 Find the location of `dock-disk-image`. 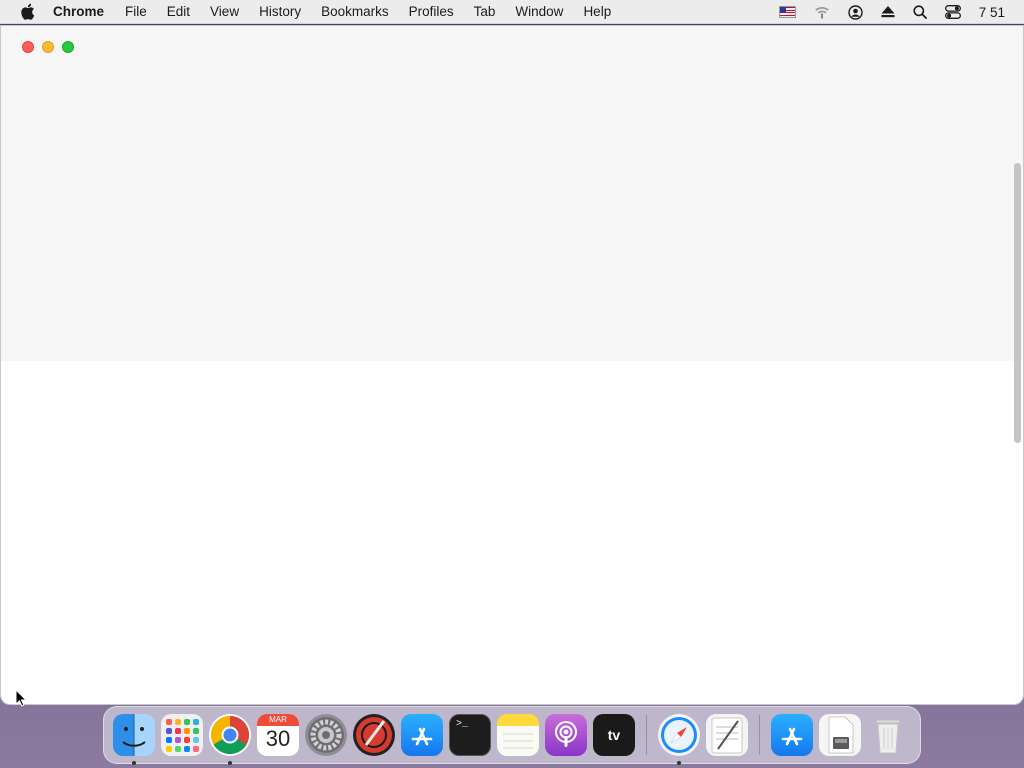

dock-disk-image is located at coordinates (840, 735).